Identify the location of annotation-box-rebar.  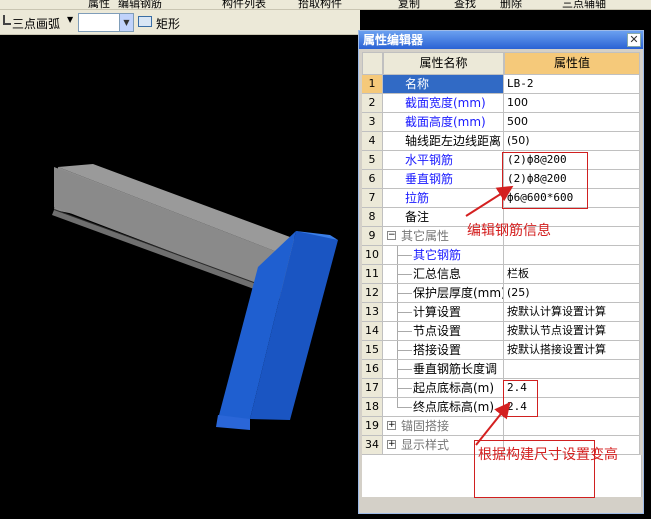
(545, 180).